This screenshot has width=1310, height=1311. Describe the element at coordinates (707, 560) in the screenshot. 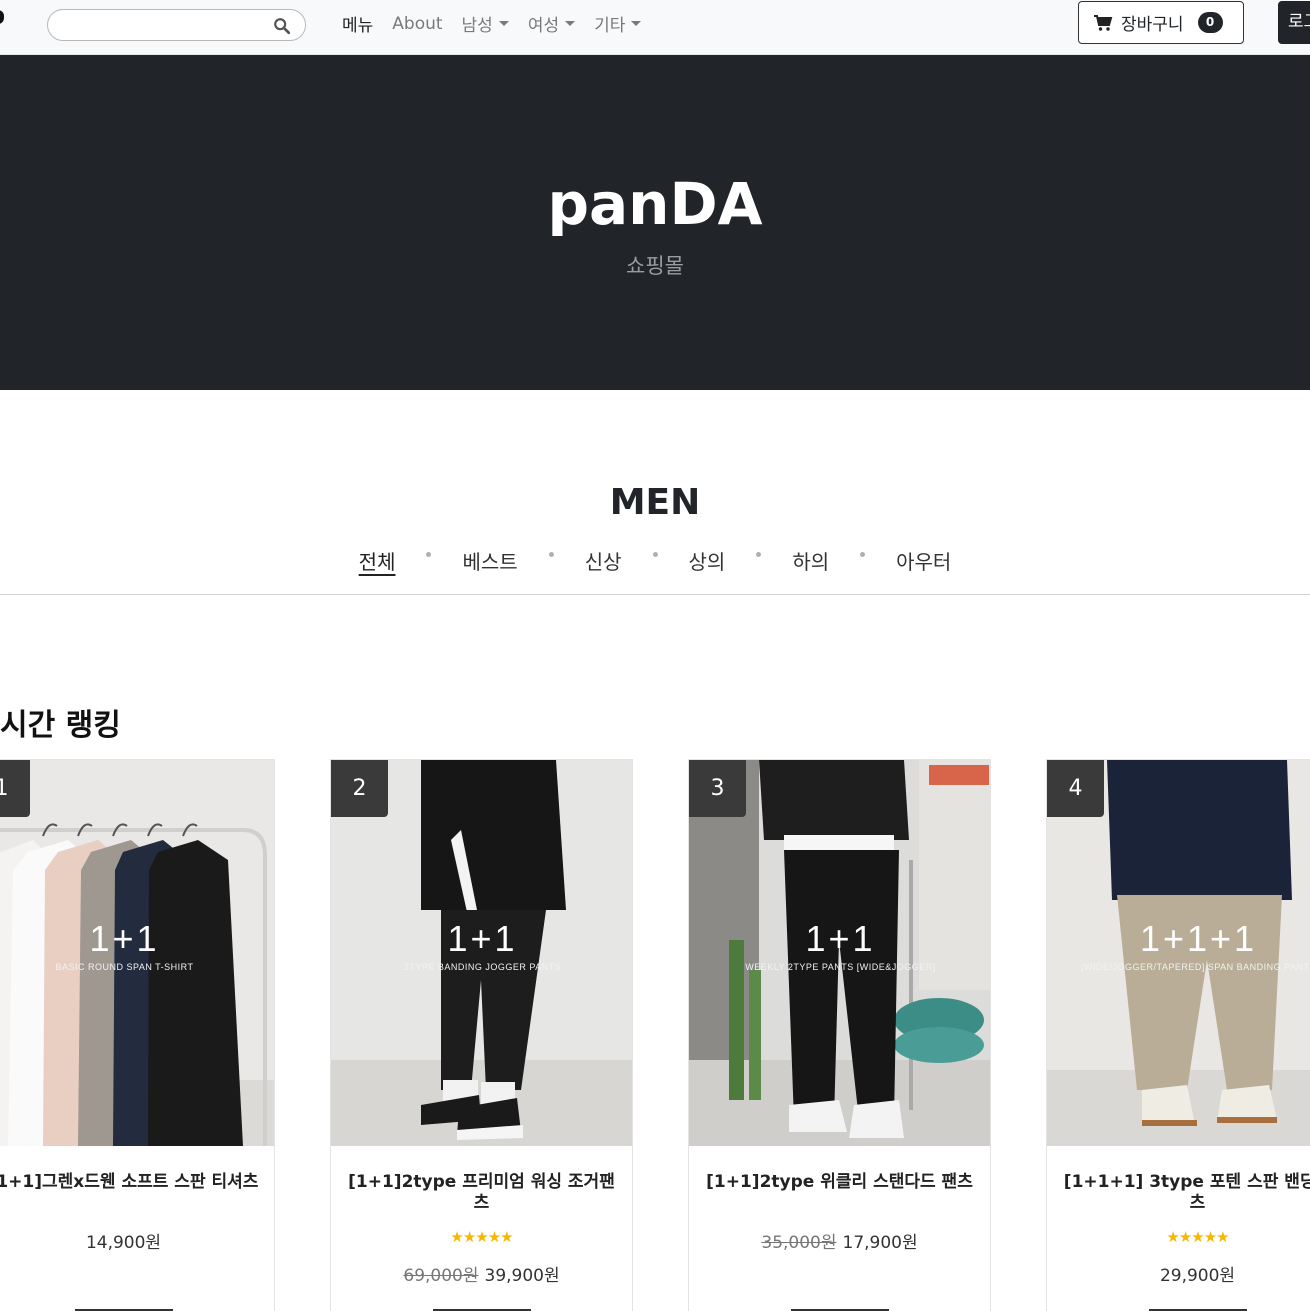

I see `tab-tops: 상의` at that location.